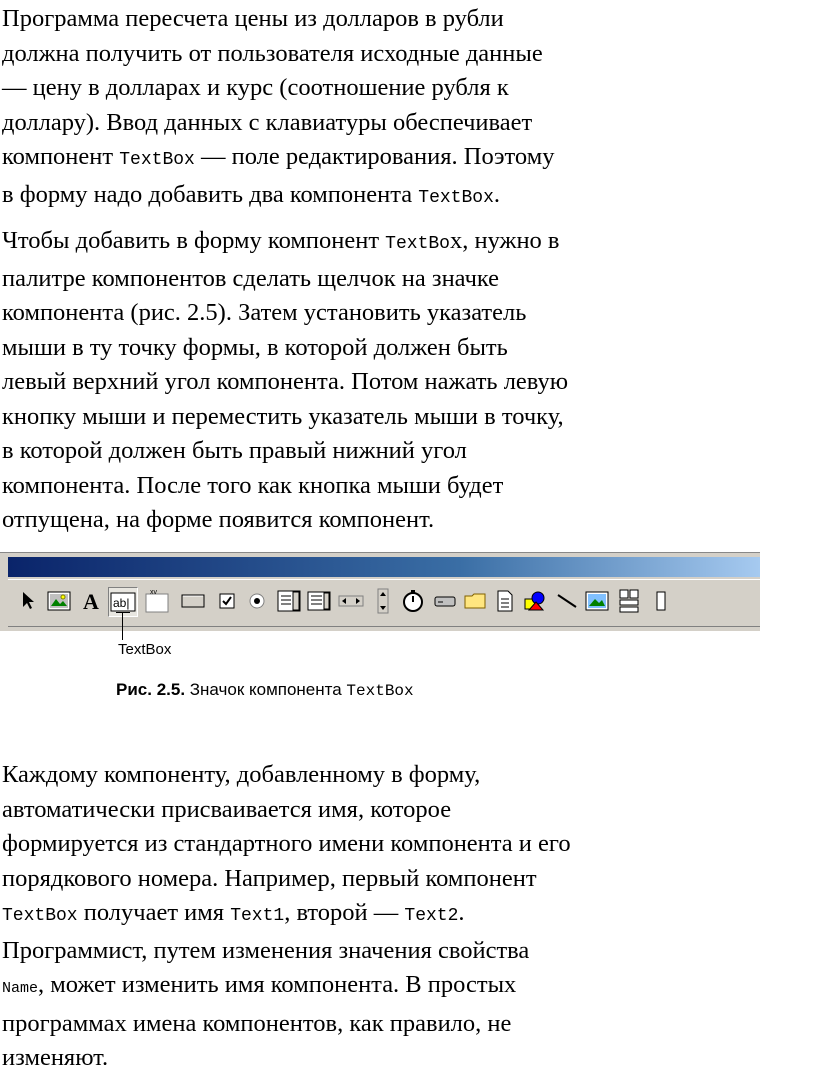 This screenshot has width=816, height=1076. Describe the element at coordinates (597, 601) in the screenshot. I see `image-icon` at that location.